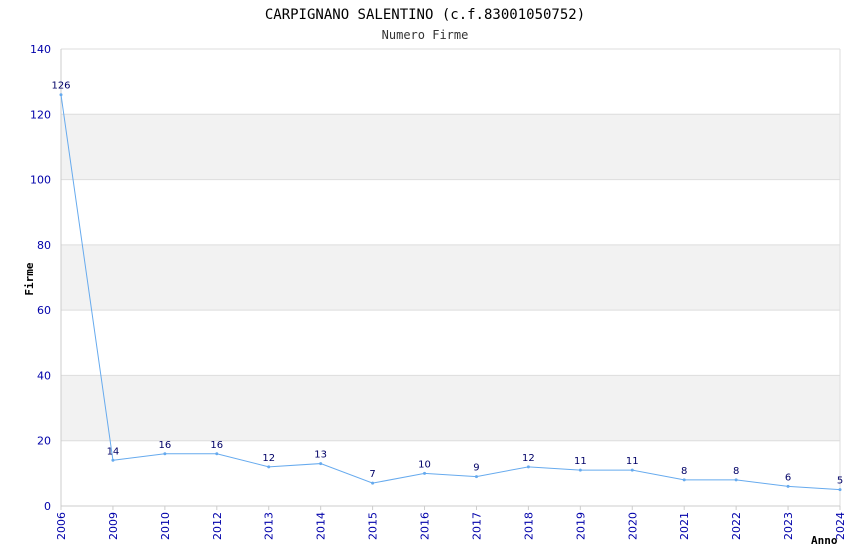 This screenshot has width=850, height=550. Describe the element at coordinates (580, 526) in the screenshot. I see `x-tick-label: 2019` at that location.